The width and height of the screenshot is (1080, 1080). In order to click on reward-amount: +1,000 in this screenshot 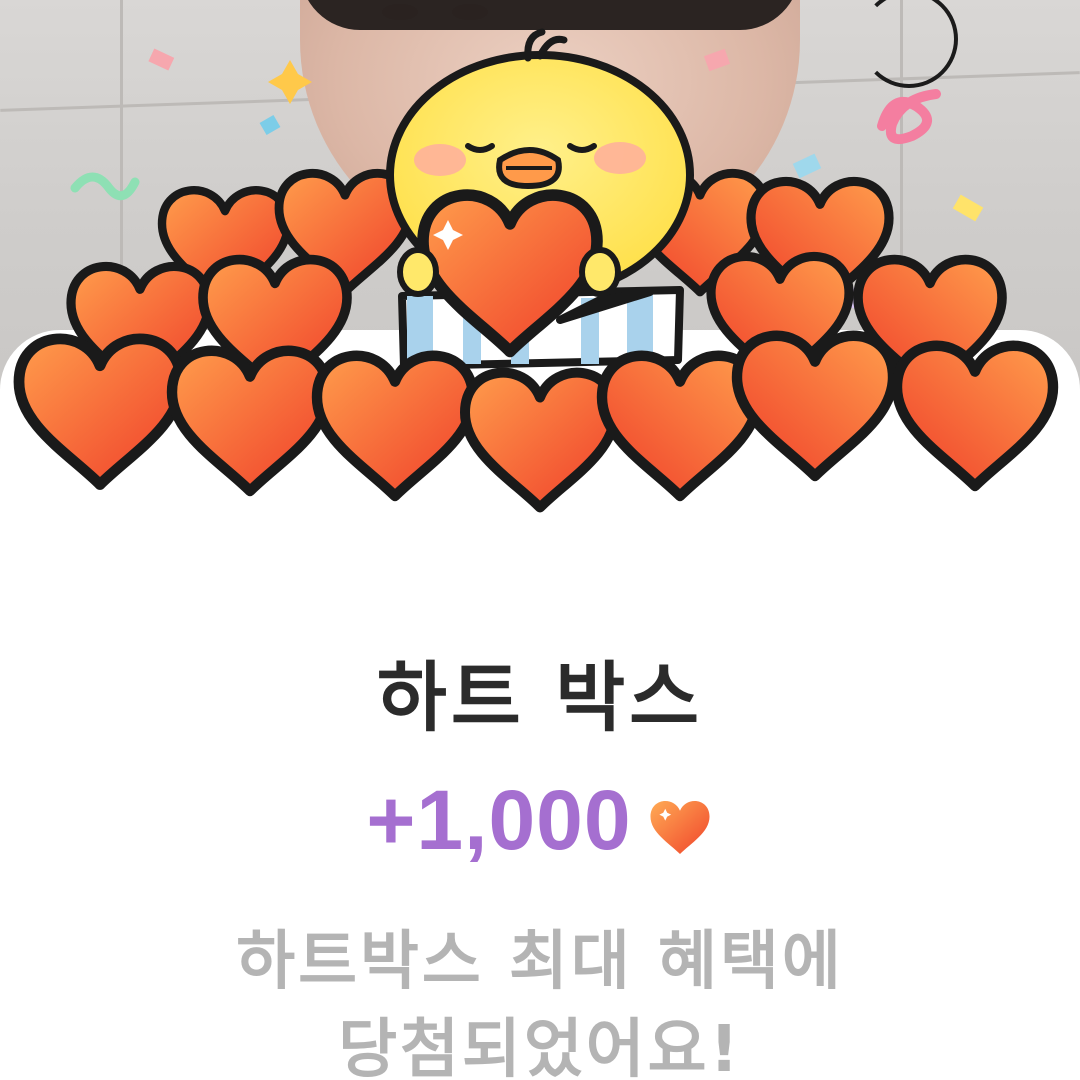, I will do `click(499, 820)`.